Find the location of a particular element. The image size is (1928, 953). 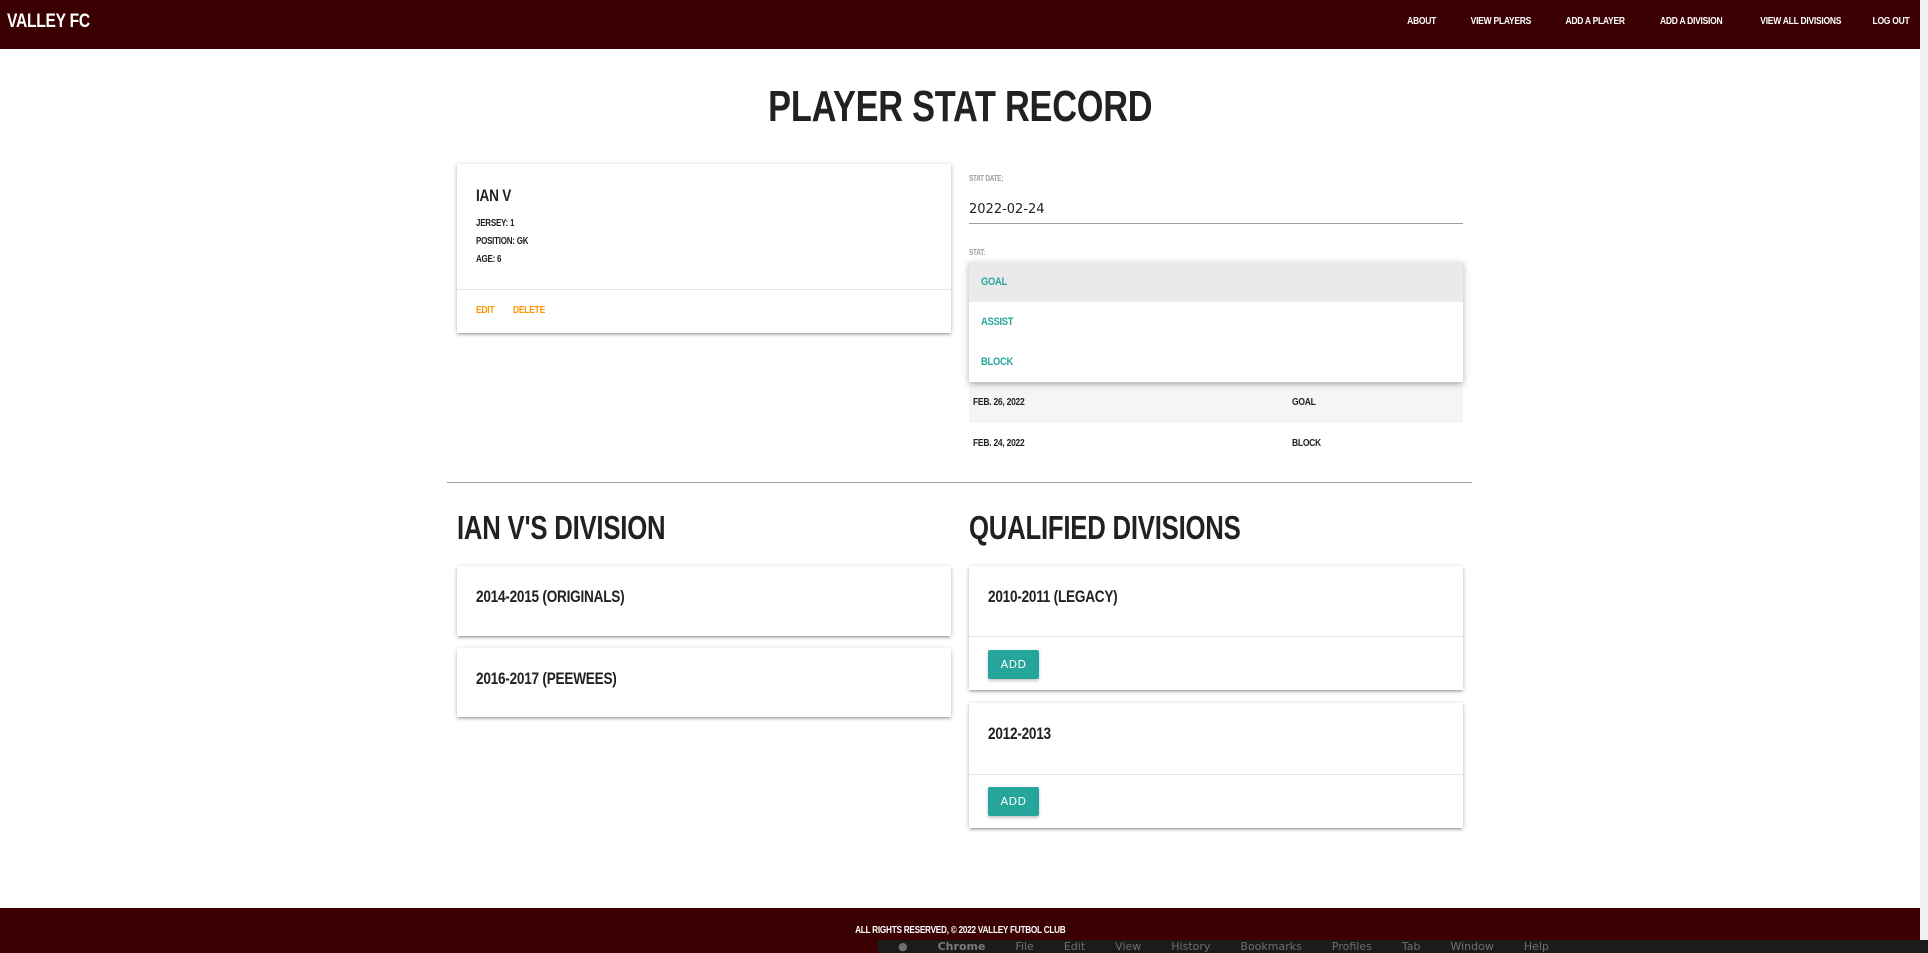

table-row: FEB. 26, 2022 GOAL is located at coordinates (1216, 402).